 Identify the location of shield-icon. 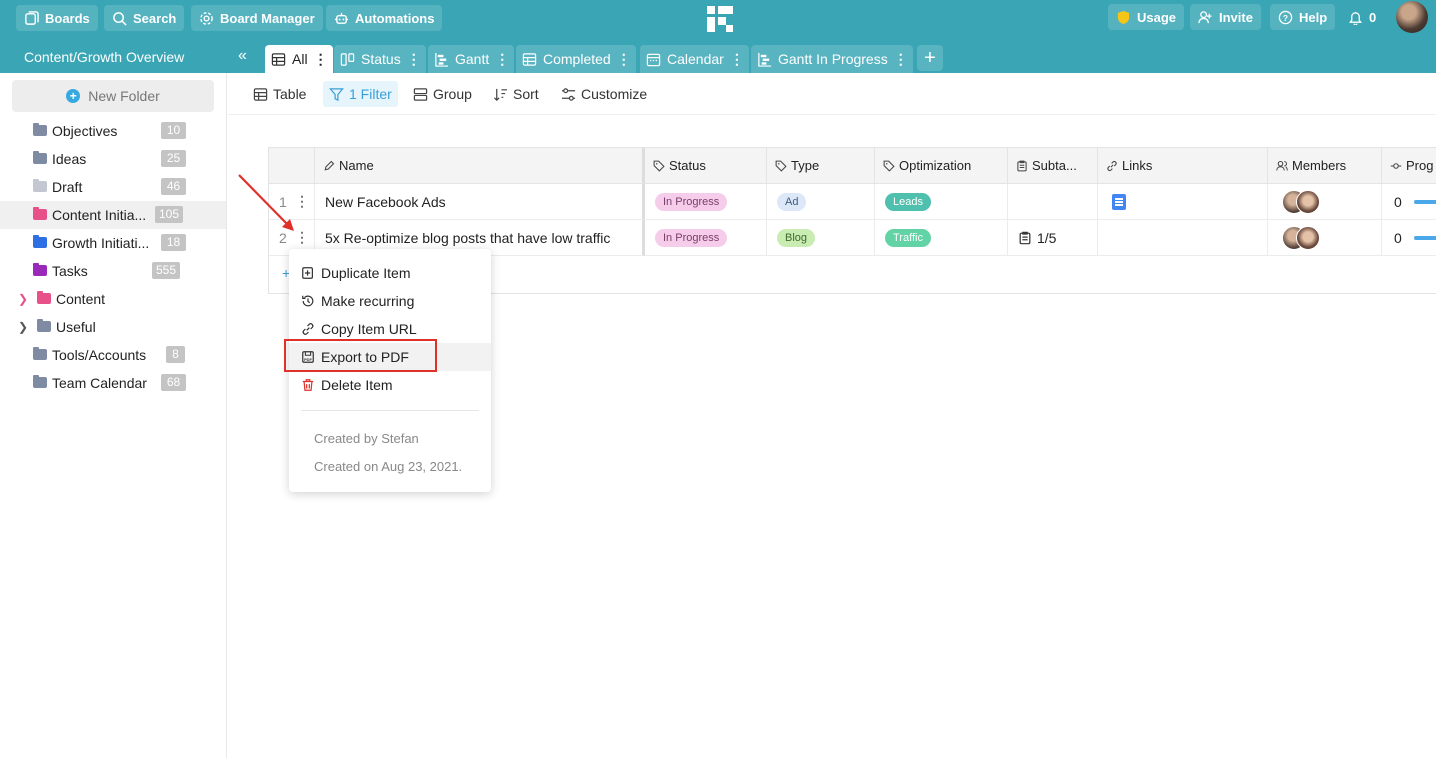
(1123, 17).